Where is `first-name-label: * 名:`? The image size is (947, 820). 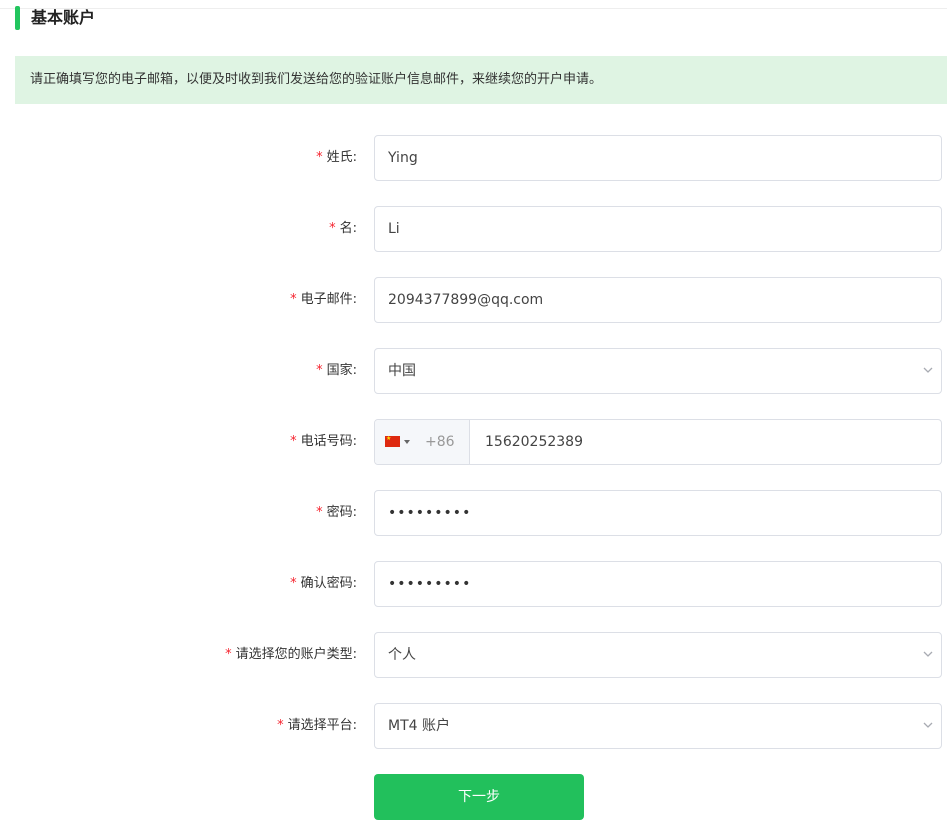
first-name-label: * 名: is located at coordinates (343, 228).